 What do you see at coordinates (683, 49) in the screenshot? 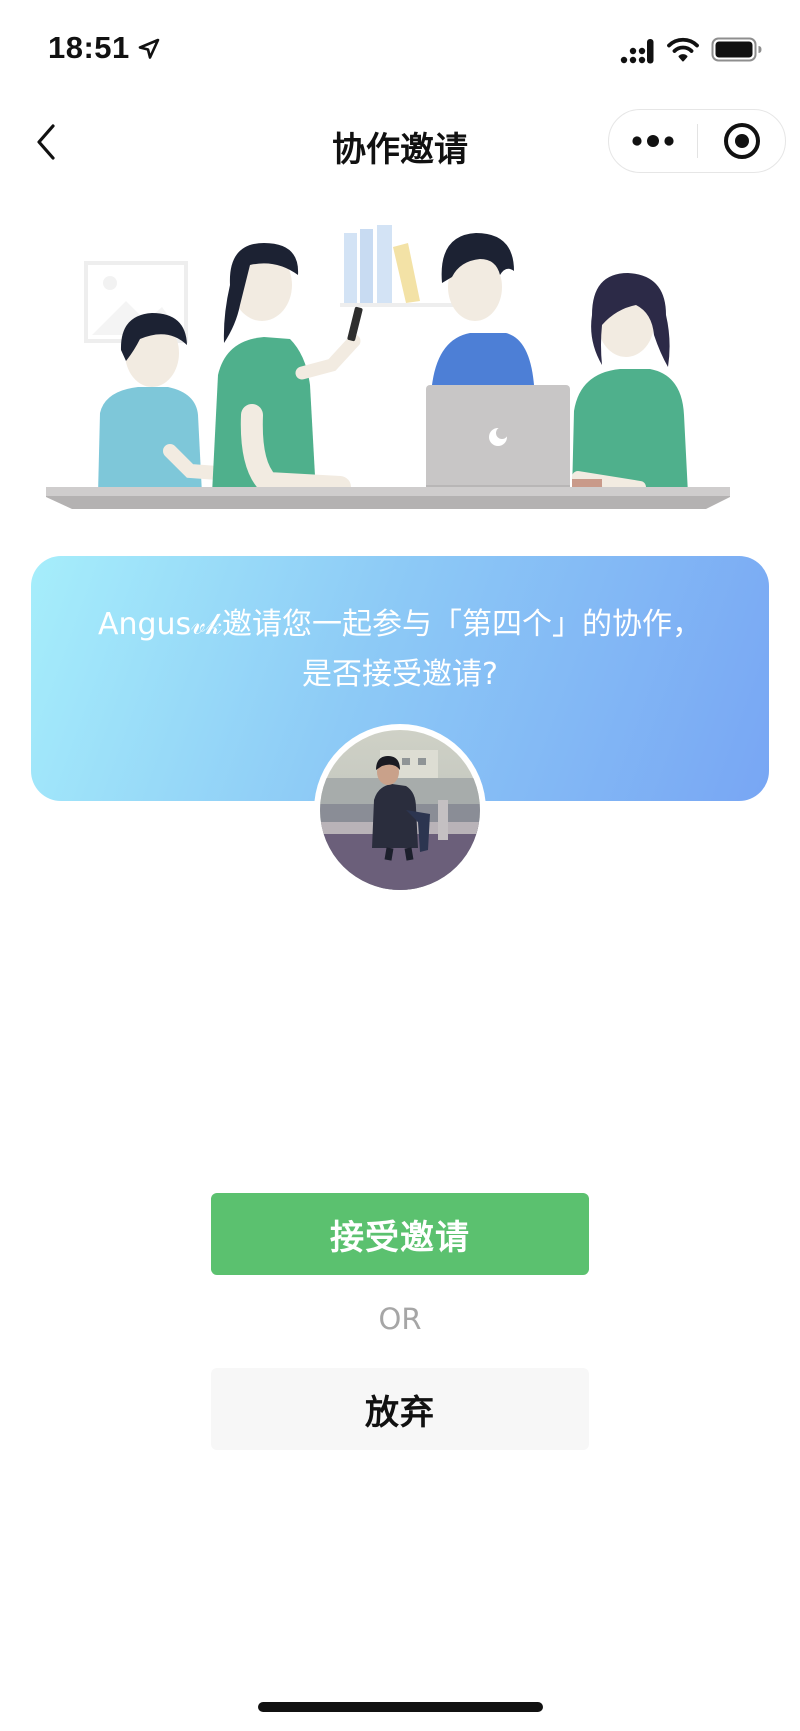
I see `wifi-icon` at bounding box center [683, 49].